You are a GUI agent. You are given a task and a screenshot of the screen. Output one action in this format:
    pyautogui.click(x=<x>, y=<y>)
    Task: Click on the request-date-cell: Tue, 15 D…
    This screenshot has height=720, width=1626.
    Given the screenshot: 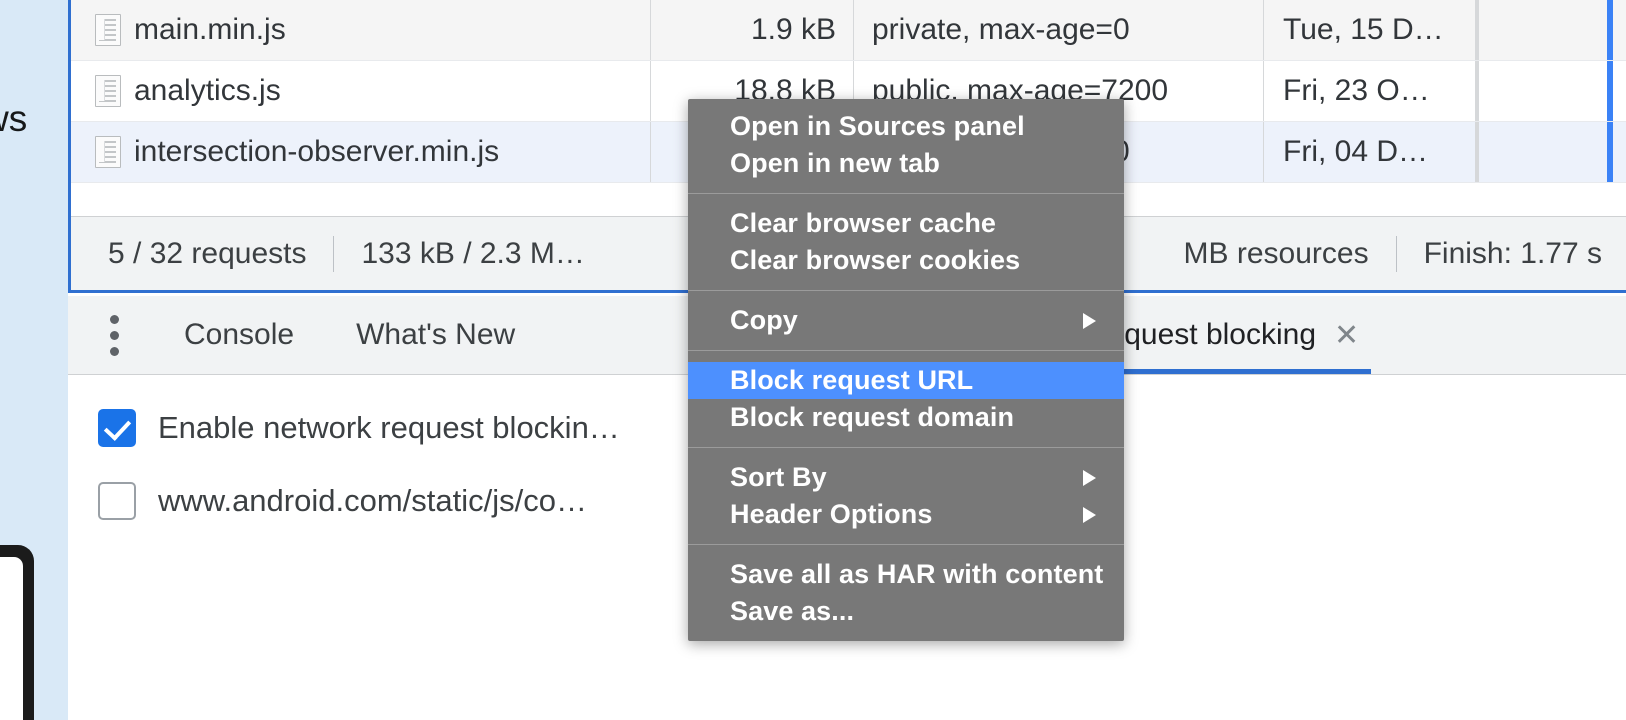 What is the action you would take?
    pyautogui.click(x=1370, y=30)
    